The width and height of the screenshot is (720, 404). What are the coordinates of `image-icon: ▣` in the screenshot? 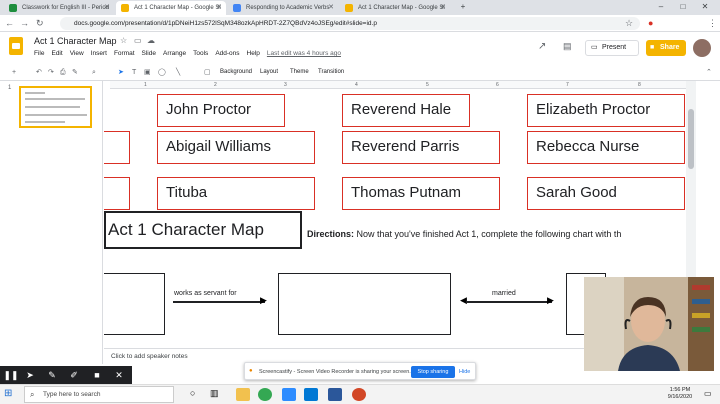 It's located at (147, 72).